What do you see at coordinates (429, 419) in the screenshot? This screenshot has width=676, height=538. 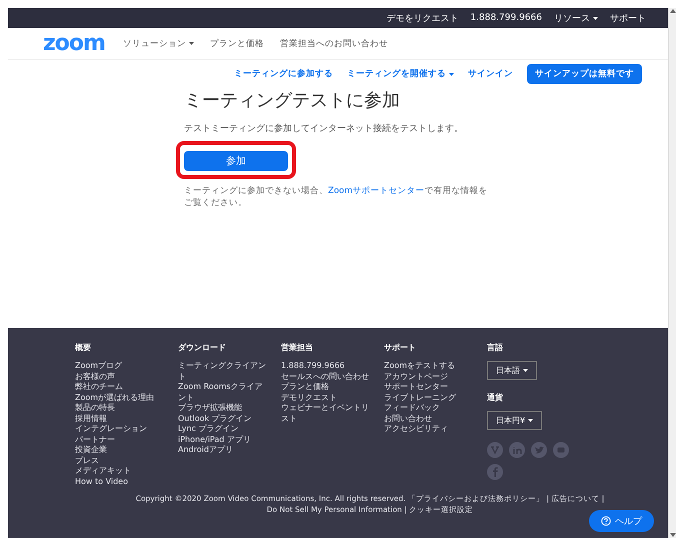 I see `footer-link: お問い合わせ` at bounding box center [429, 419].